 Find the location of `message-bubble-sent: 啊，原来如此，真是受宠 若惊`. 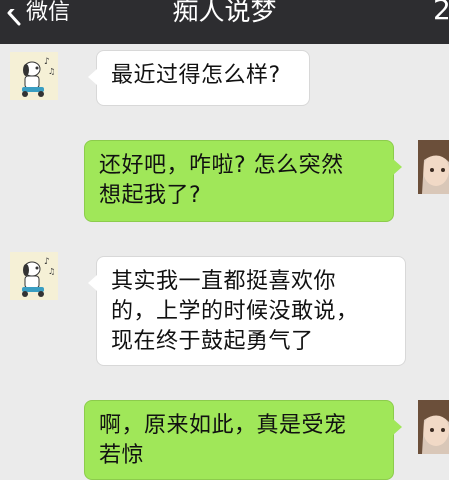

message-bubble-sent: 啊，原来如此，真是受宠 若惊 is located at coordinates (243, 440).